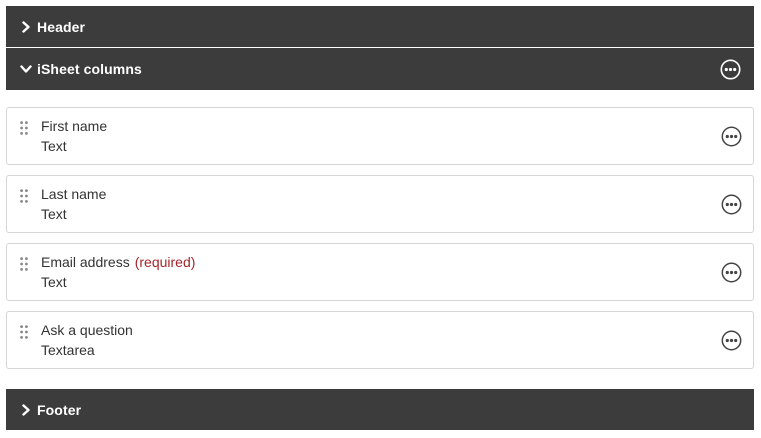 The image size is (761, 438). Describe the element at coordinates (380, 204) in the screenshot. I see `column-row: Last name Text` at that location.